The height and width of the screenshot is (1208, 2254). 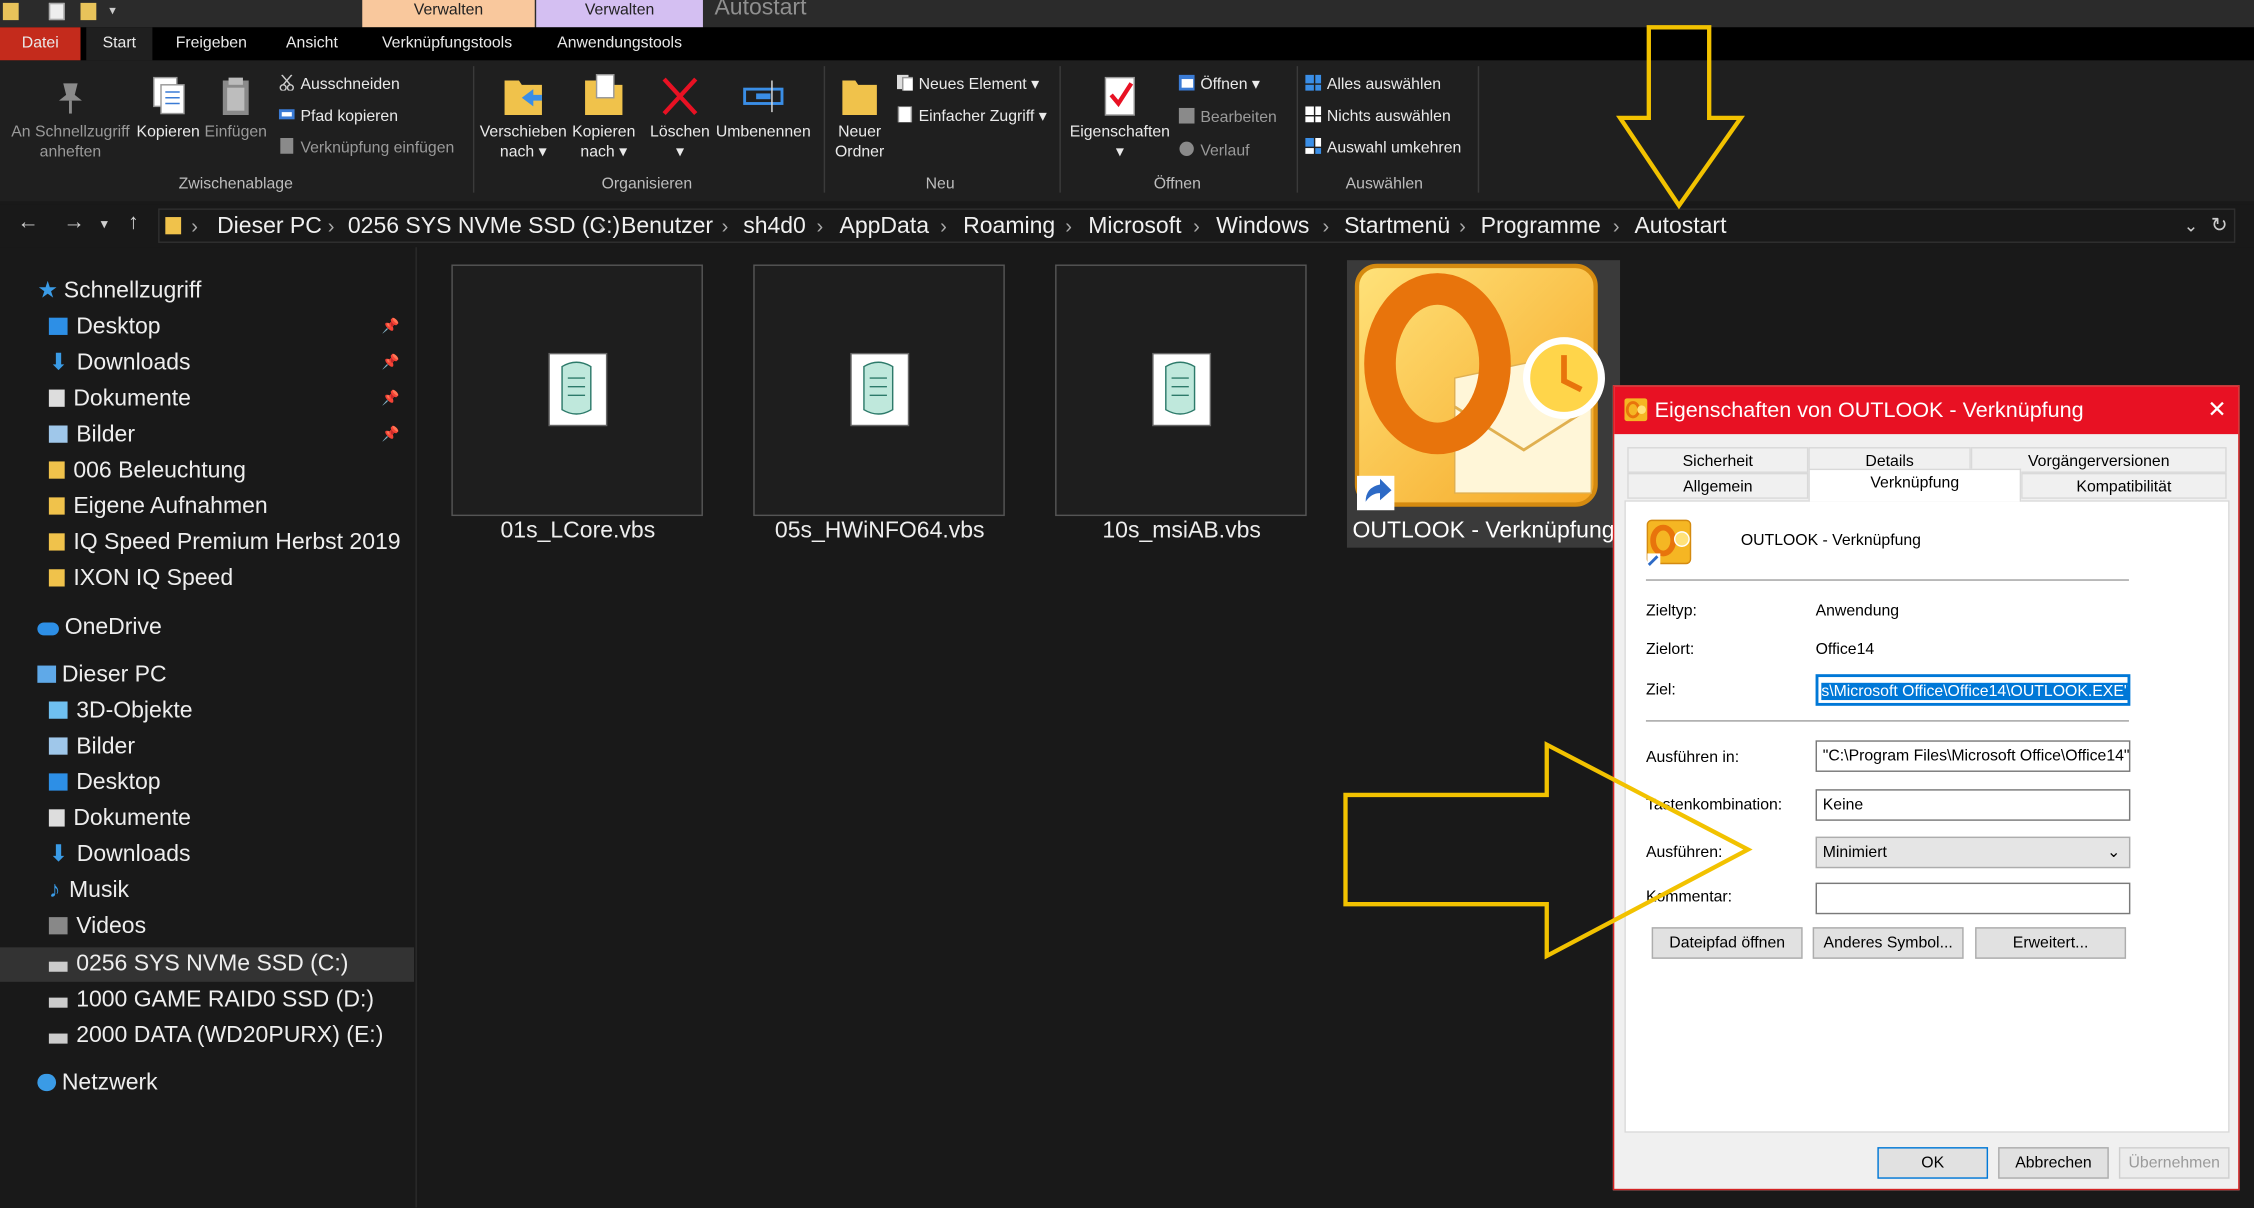 I want to click on invert-selection-button: Auswahl umkehren, so click(x=1383, y=148).